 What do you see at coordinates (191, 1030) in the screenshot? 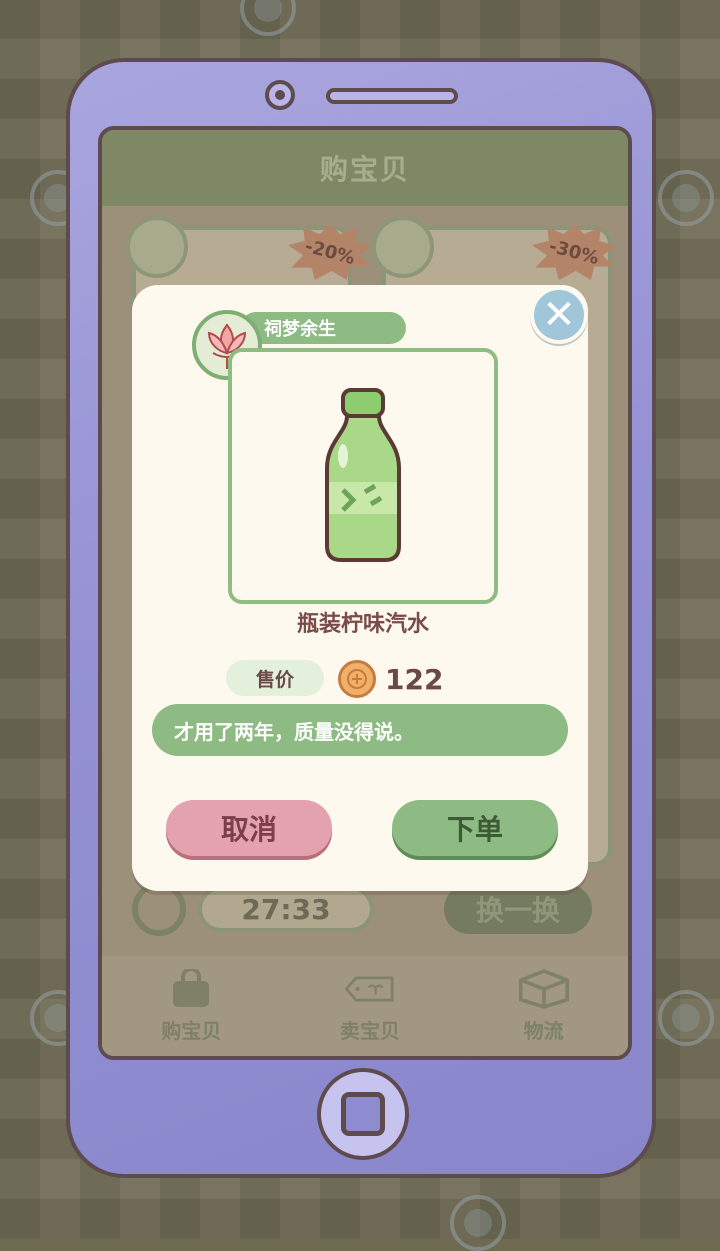
I see `nav-label: 购宝贝` at bounding box center [191, 1030].